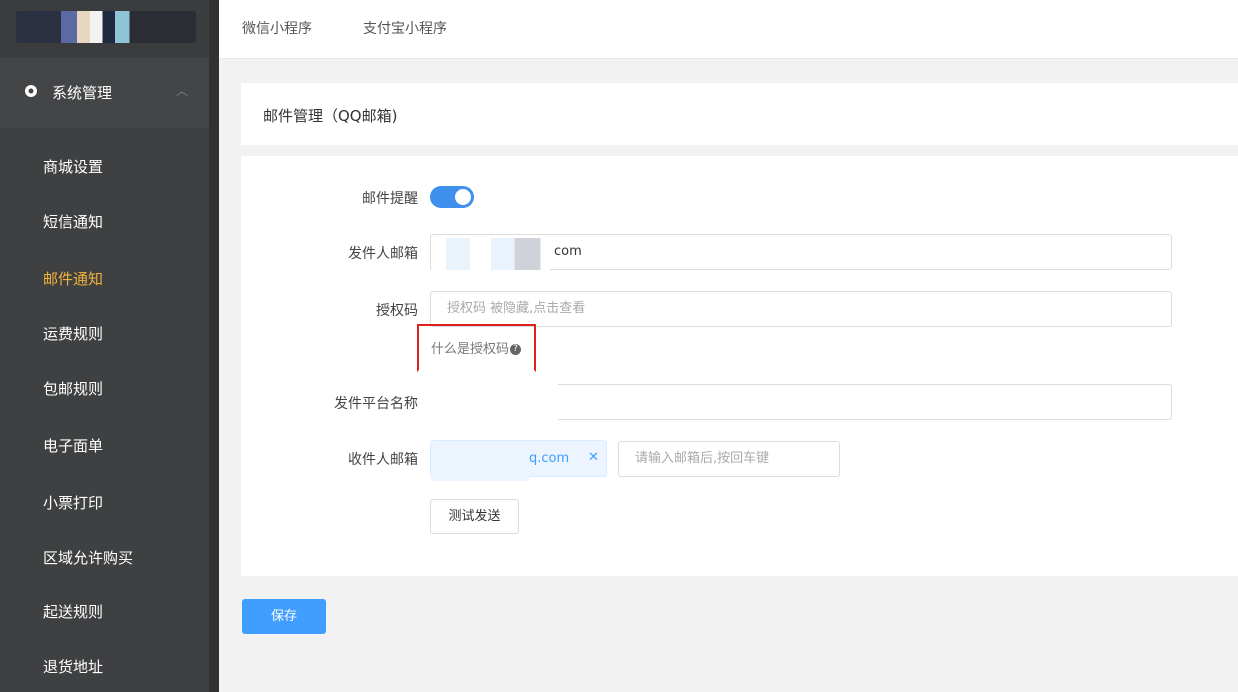 The image size is (1238, 692). I want to click on redacted-tag-region, so click(480, 461).